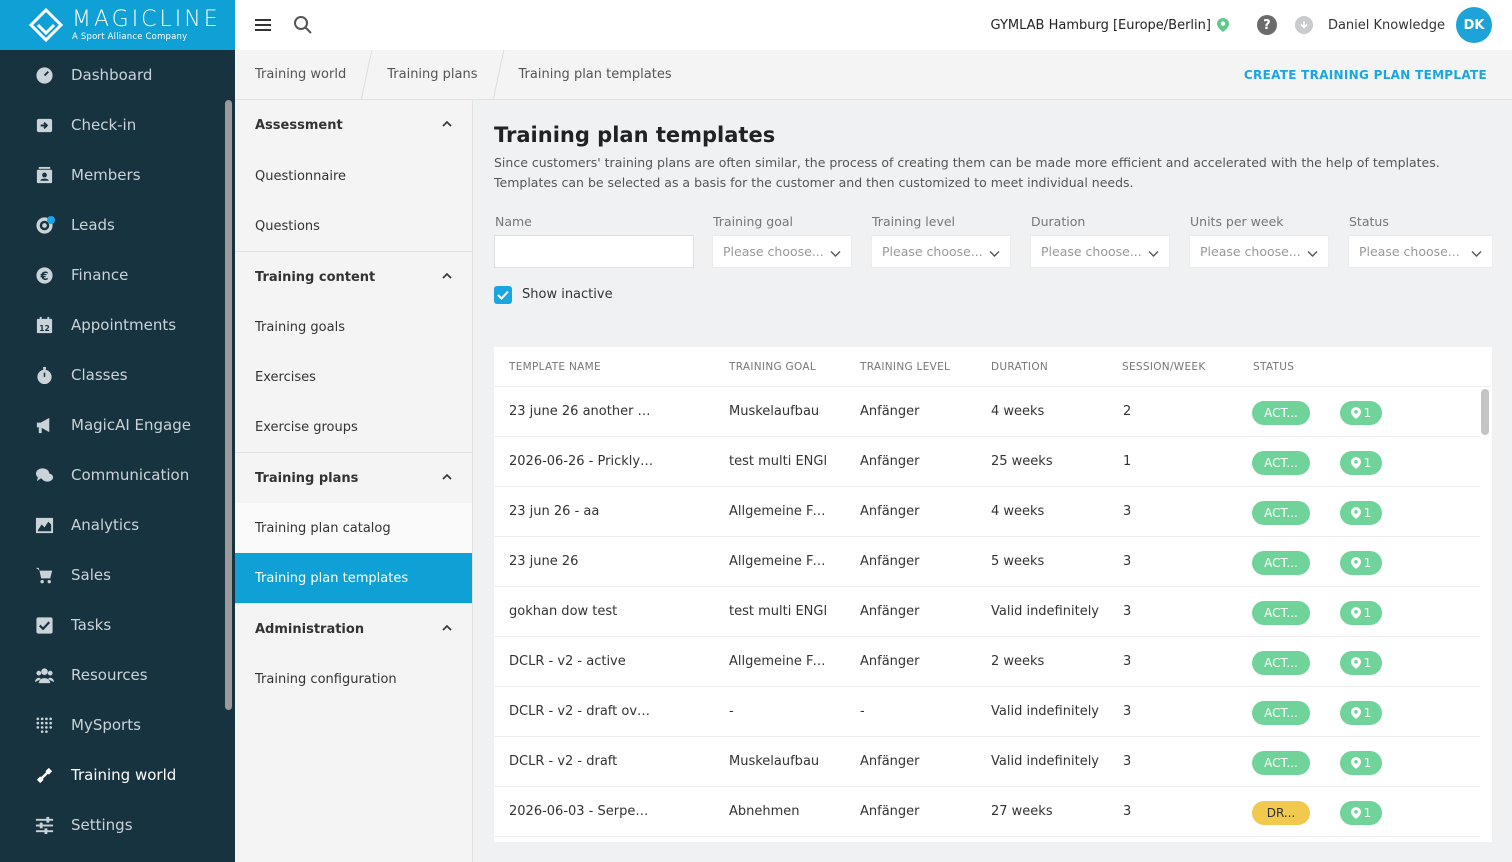 The image size is (1512, 862). What do you see at coordinates (1266, 25) in the screenshot?
I see `help-icon: ?` at bounding box center [1266, 25].